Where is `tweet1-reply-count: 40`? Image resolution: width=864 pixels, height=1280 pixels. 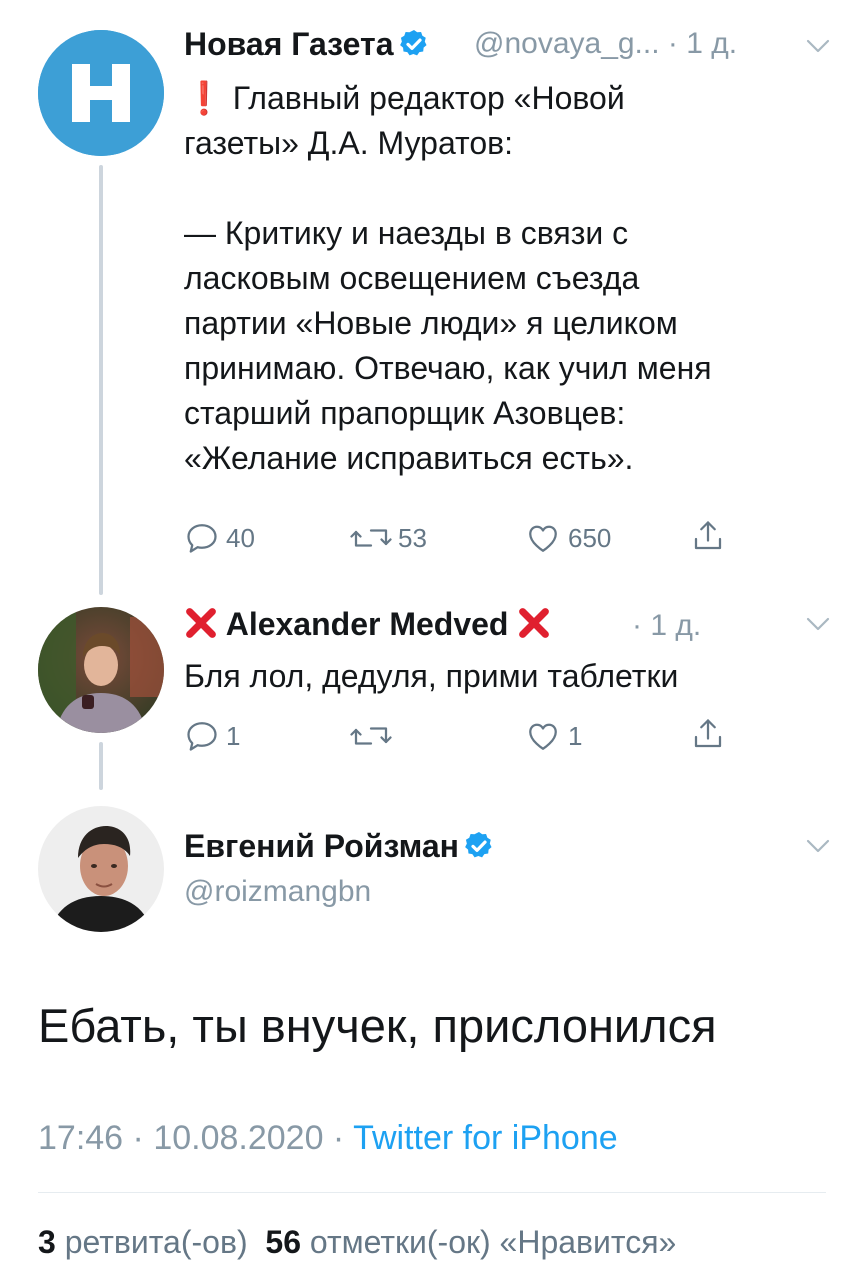 tweet1-reply-count: 40 is located at coordinates (240, 537).